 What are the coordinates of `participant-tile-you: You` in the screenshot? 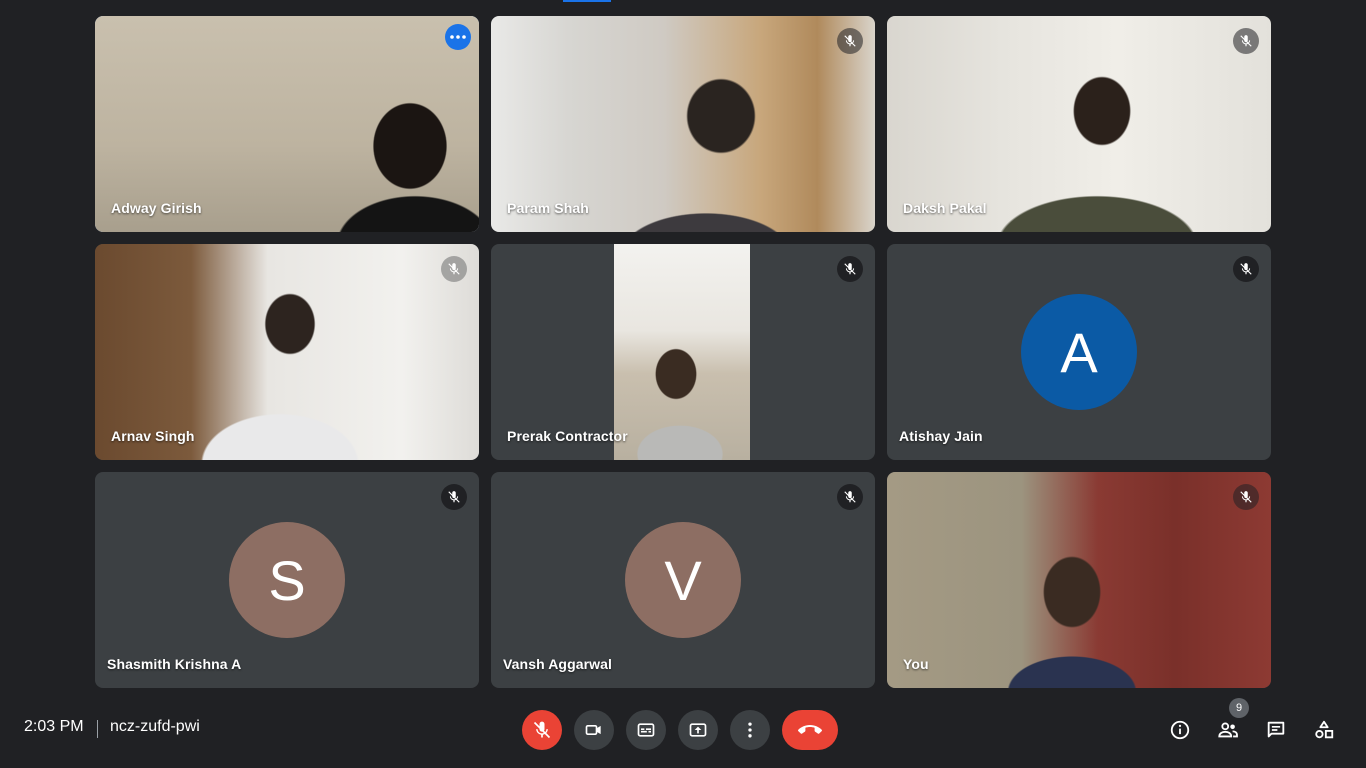 It's located at (1079, 580).